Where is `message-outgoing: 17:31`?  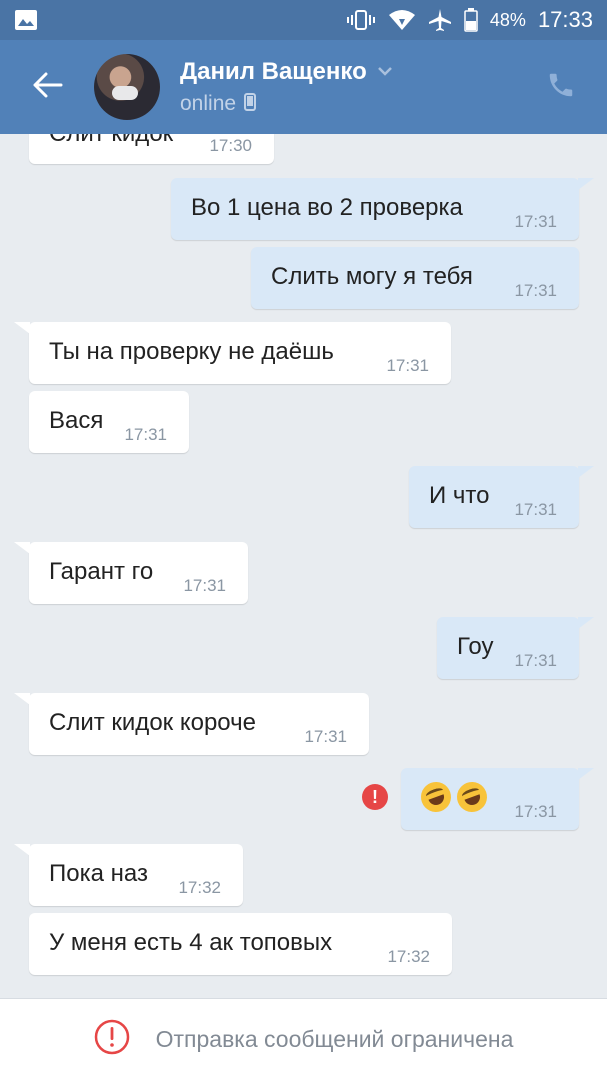
message-outgoing: 17:31 is located at coordinates (490, 799).